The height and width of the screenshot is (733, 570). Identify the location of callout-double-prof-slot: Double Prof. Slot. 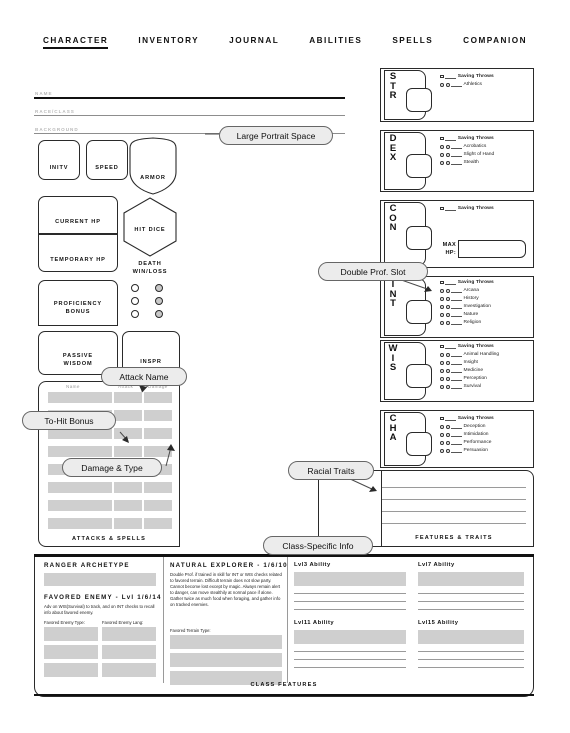
(373, 271).